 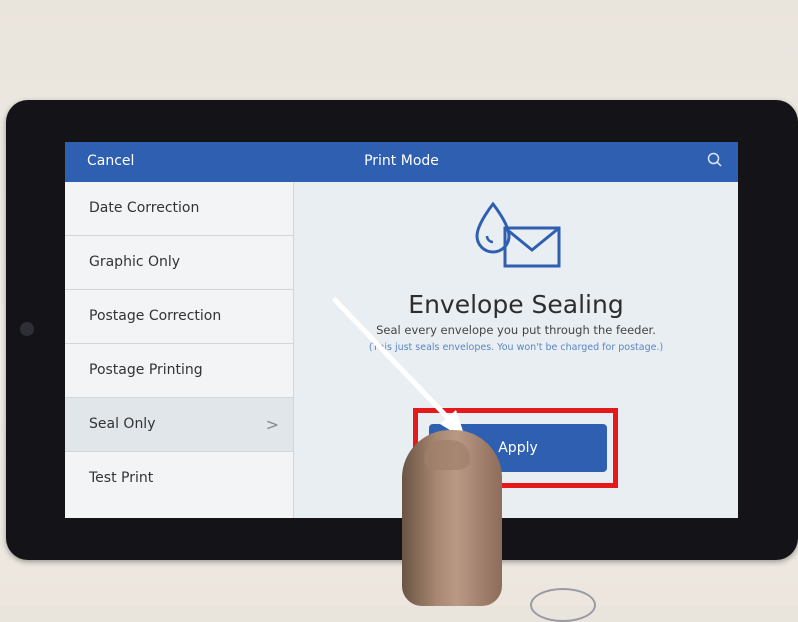 What do you see at coordinates (447, 455) in the screenshot?
I see `fingernail` at bounding box center [447, 455].